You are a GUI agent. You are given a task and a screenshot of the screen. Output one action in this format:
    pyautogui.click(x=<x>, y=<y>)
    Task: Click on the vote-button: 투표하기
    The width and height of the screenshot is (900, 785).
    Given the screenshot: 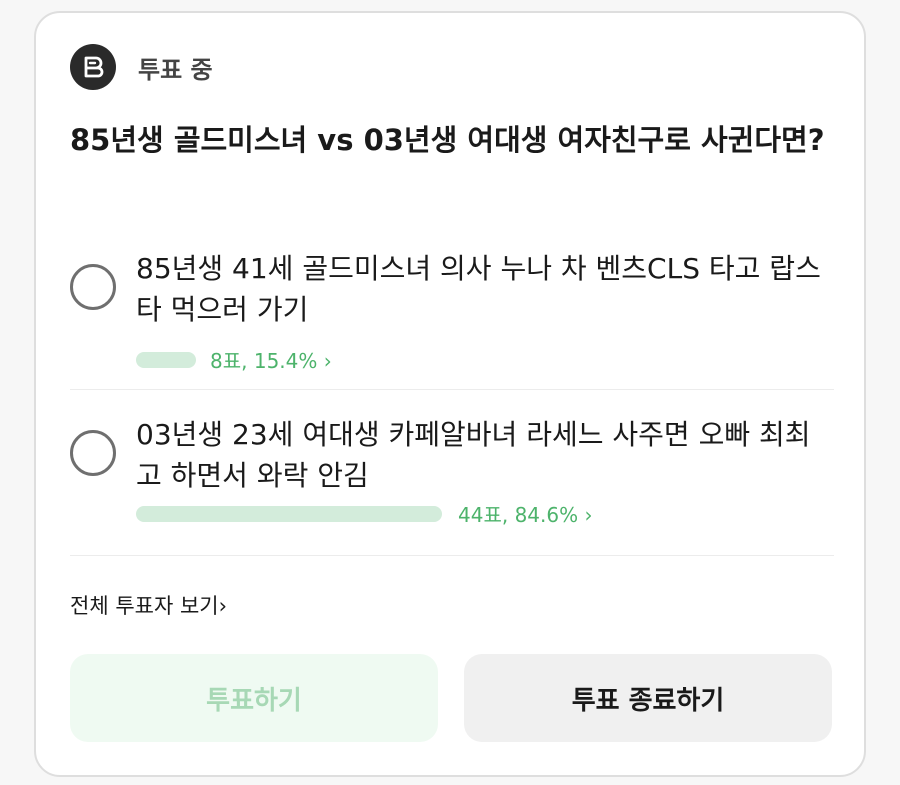 What is the action you would take?
    pyautogui.click(x=254, y=698)
    